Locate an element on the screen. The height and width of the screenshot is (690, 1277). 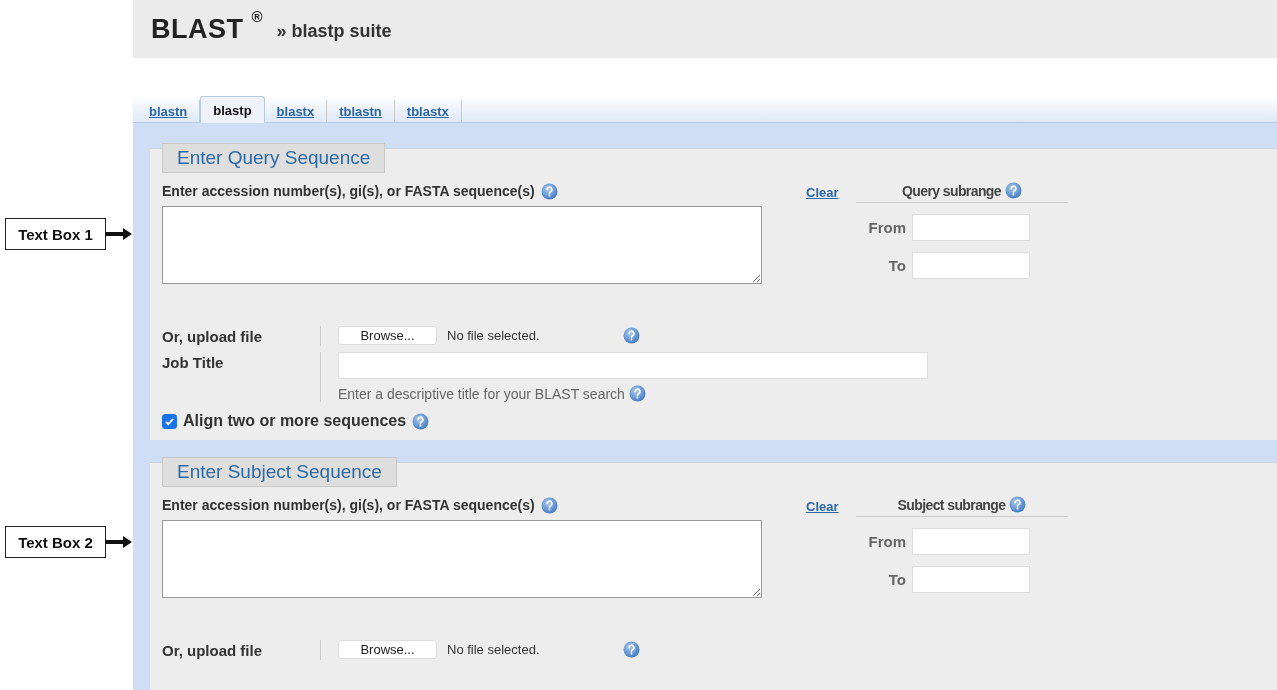
callout-label: Text Box 1 is located at coordinates (55, 234).